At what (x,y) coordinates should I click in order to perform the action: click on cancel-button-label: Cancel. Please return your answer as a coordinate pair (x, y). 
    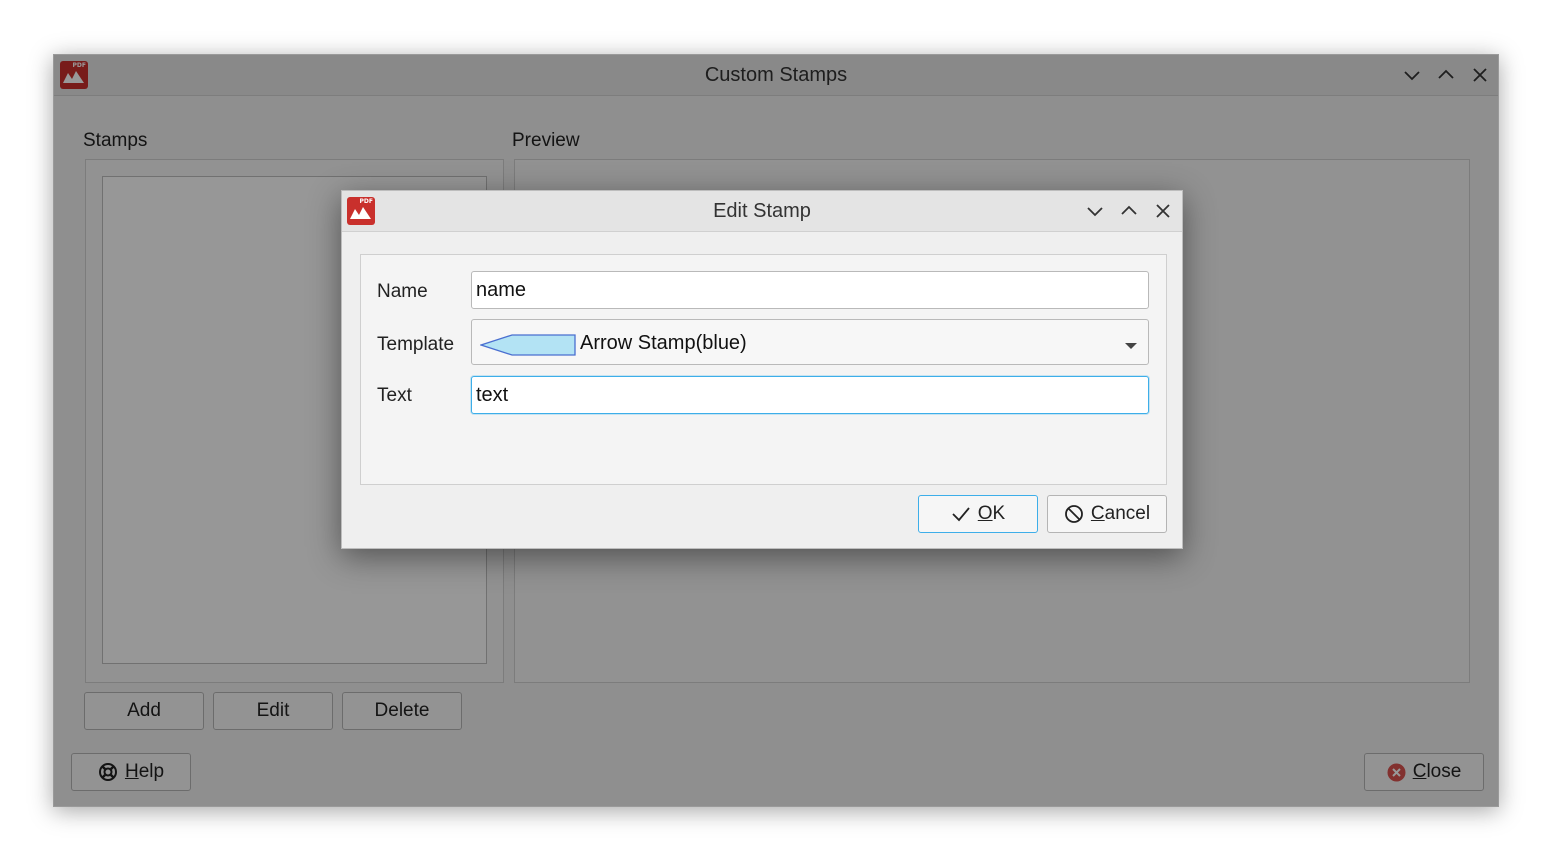
    Looking at the image, I should click on (1120, 514).